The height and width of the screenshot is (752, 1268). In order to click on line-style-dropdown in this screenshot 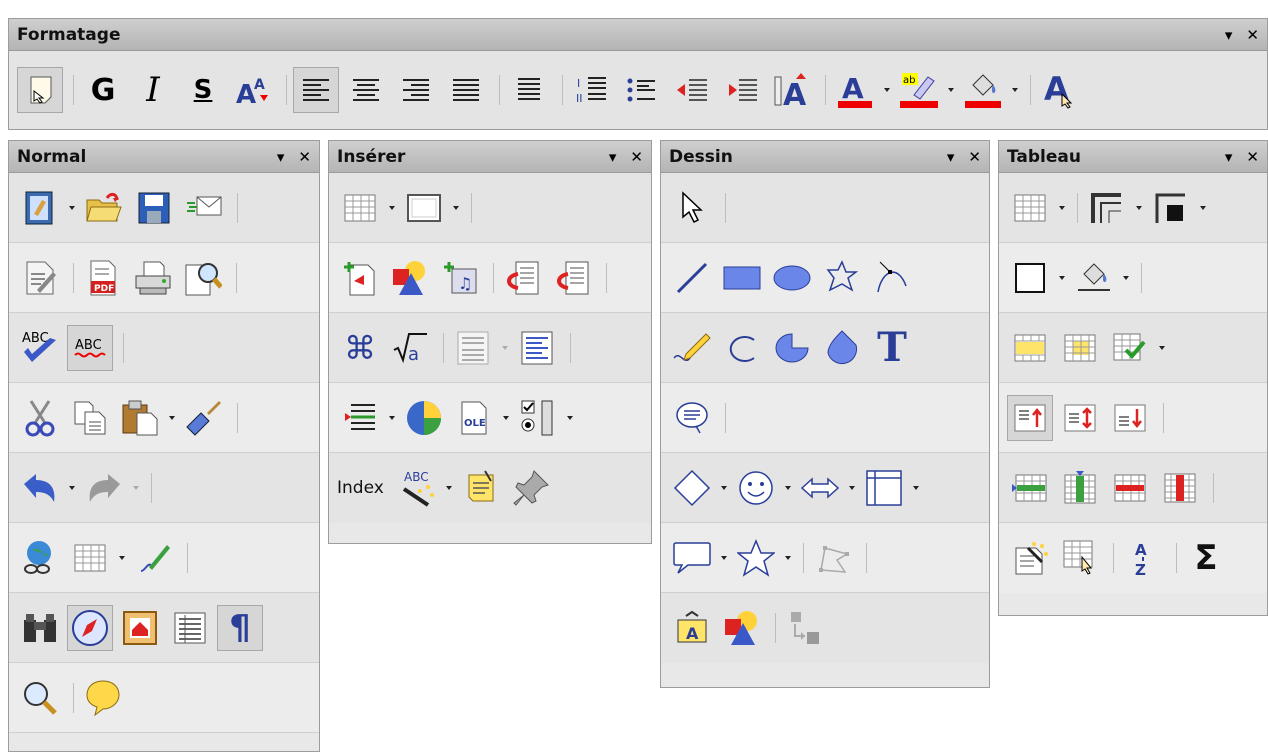, I will do `click(1139, 208)`.